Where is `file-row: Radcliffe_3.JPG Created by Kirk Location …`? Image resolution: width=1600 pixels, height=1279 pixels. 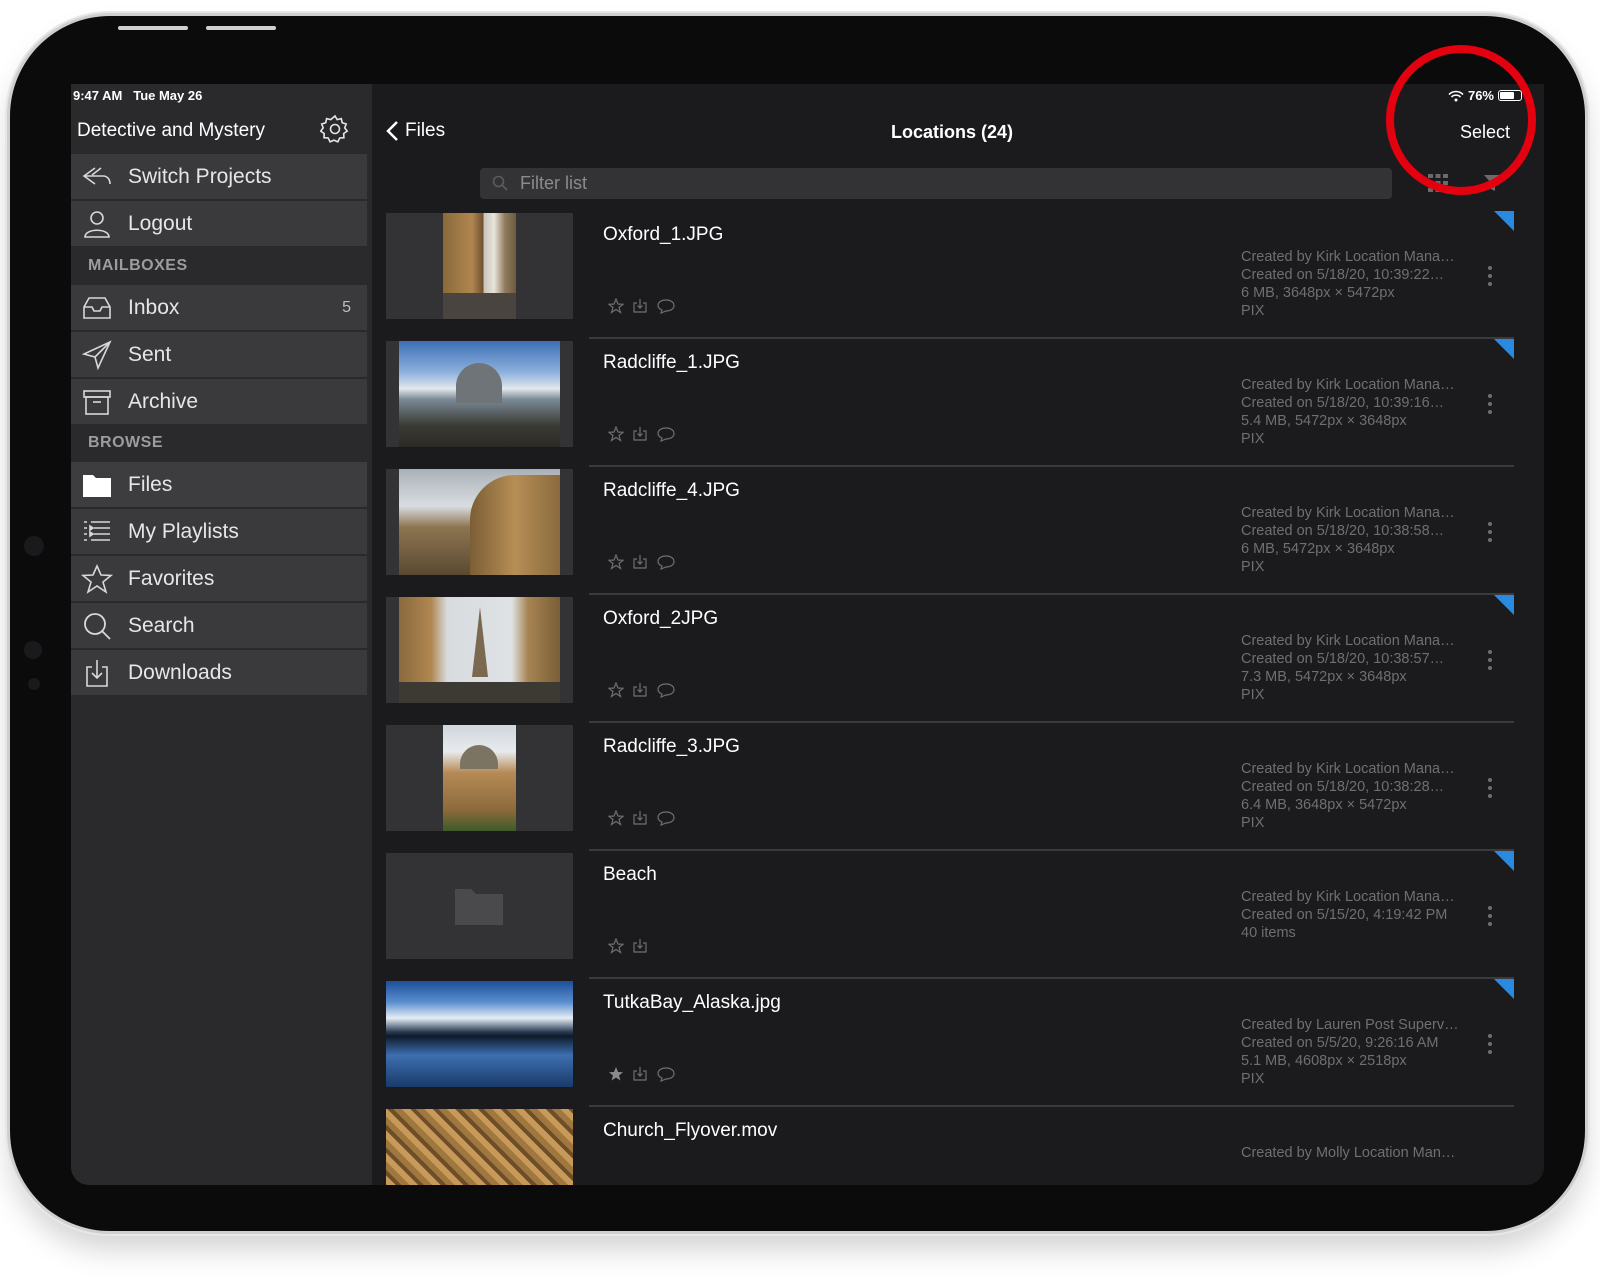
file-row: Radcliffe_3.JPG Created by Kirk Location … is located at coordinates (950, 787).